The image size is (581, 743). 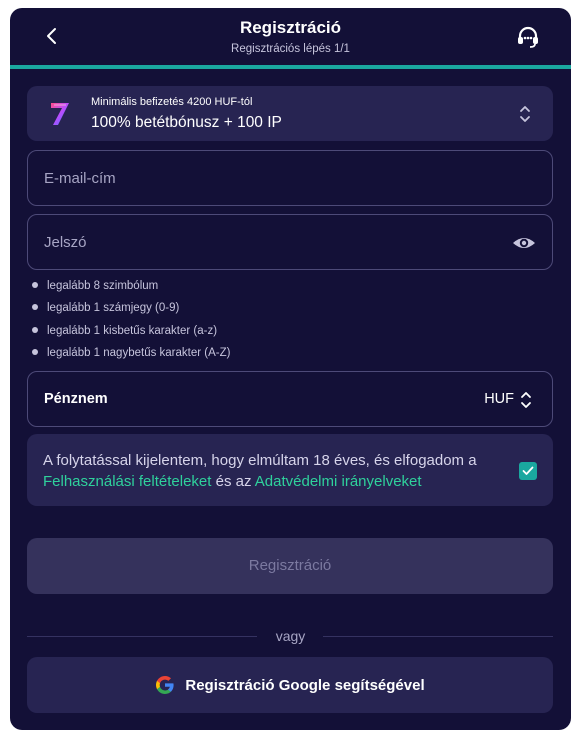 I want to click on min-deposit-text: Minimális befizetés 4200 HUF-tól, so click(x=172, y=102).